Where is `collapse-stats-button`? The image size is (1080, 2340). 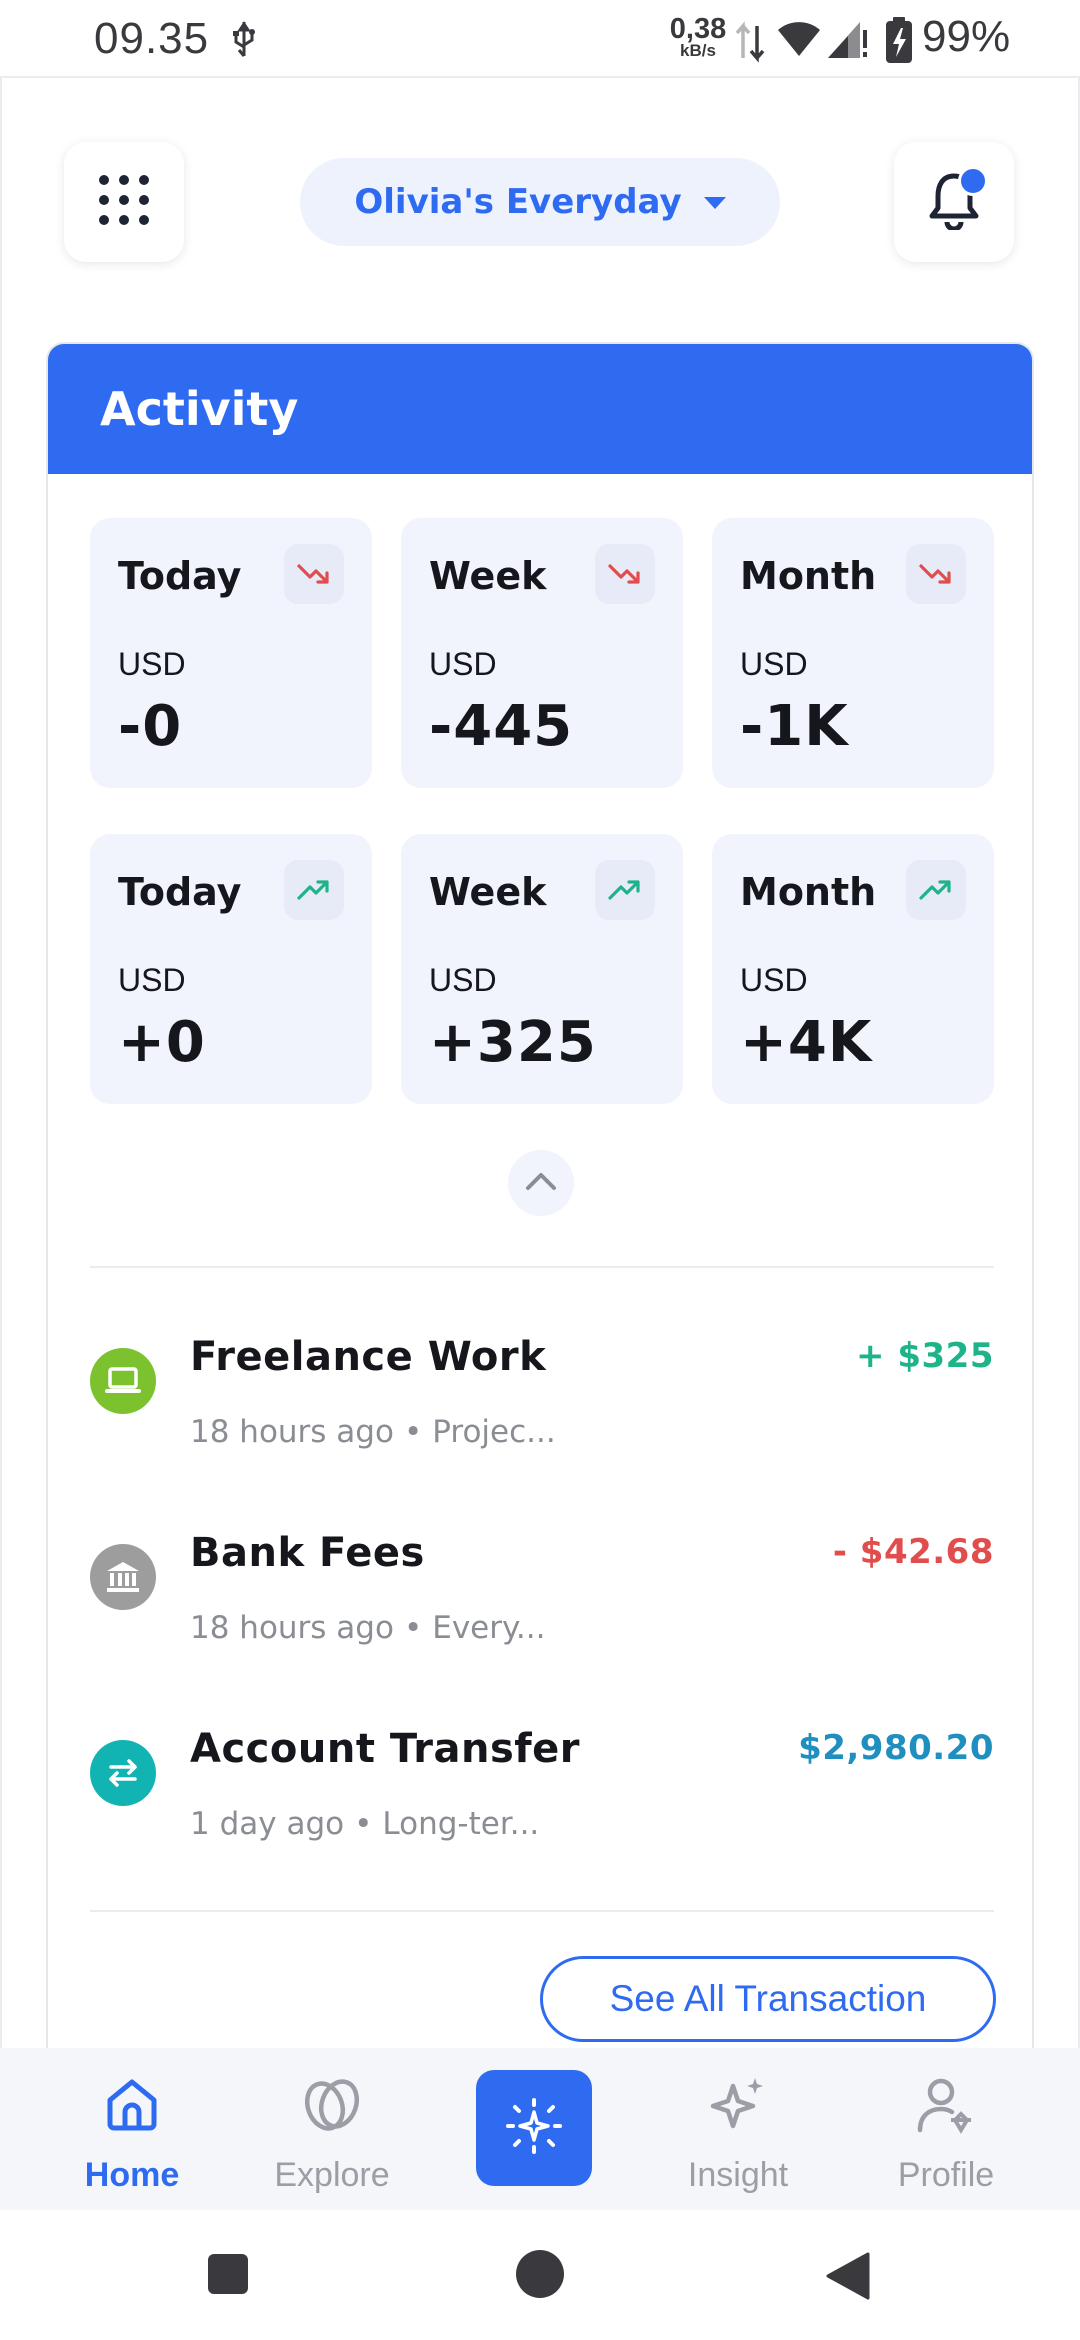
collapse-stats-button is located at coordinates (541, 1183).